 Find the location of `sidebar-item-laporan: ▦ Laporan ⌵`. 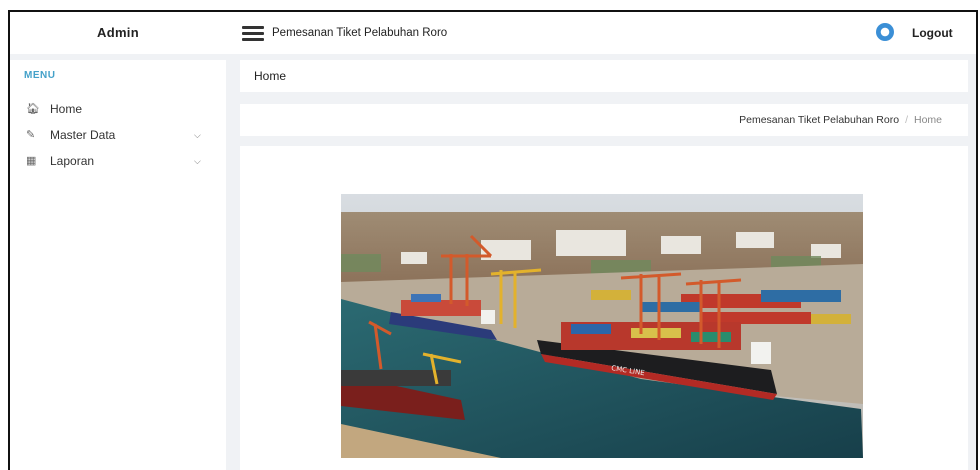

sidebar-item-laporan: ▦ Laporan ⌵ is located at coordinates (118, 161).